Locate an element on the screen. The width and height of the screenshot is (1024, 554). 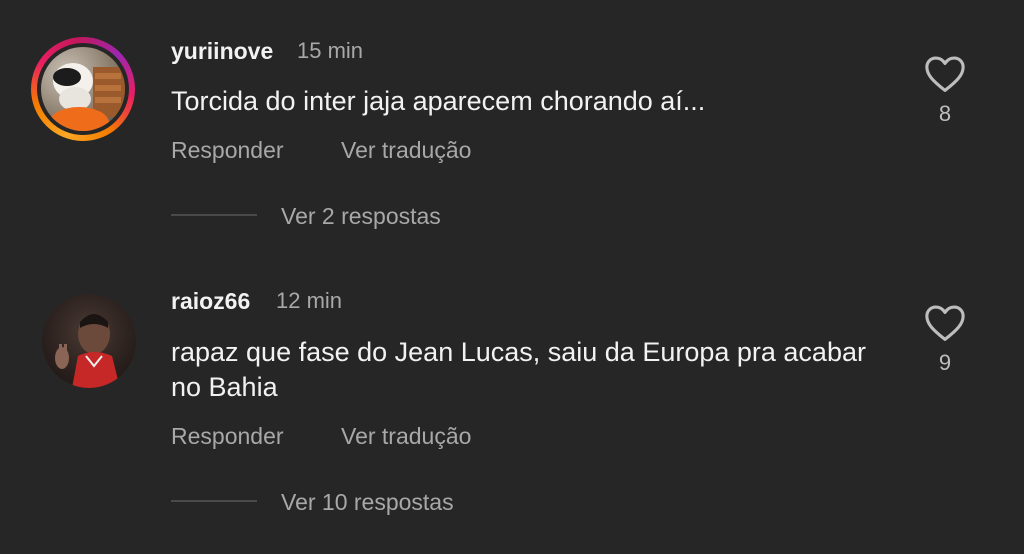
view-replies-button: Ver 2 respostas is located at coordinates (361, 216).